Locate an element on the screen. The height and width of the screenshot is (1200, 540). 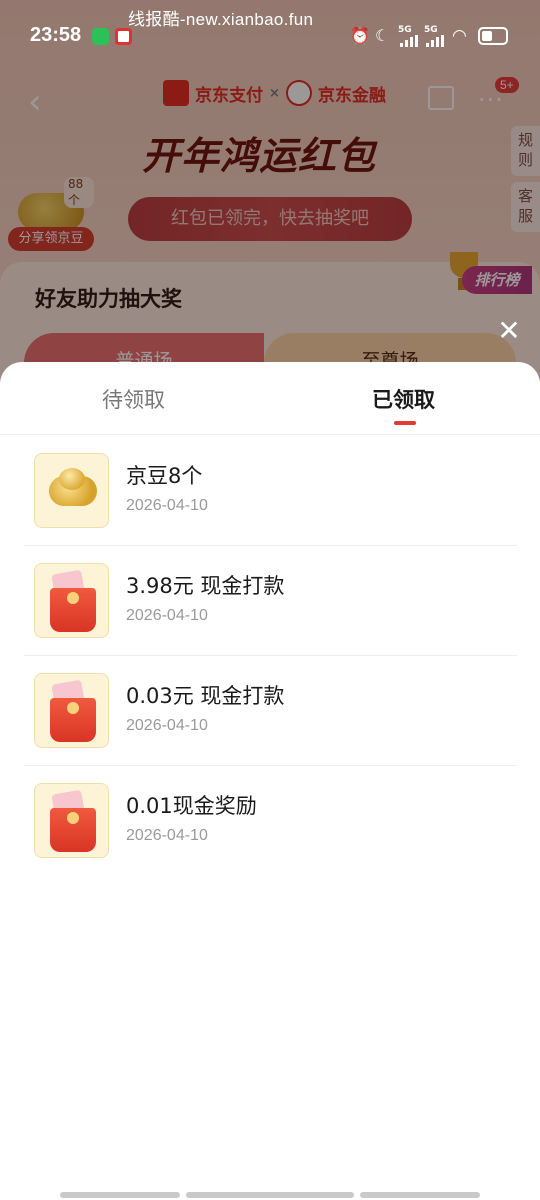
list-item: 0.01现金奖励 2026-04-10 is located at coordinates (270, 821).